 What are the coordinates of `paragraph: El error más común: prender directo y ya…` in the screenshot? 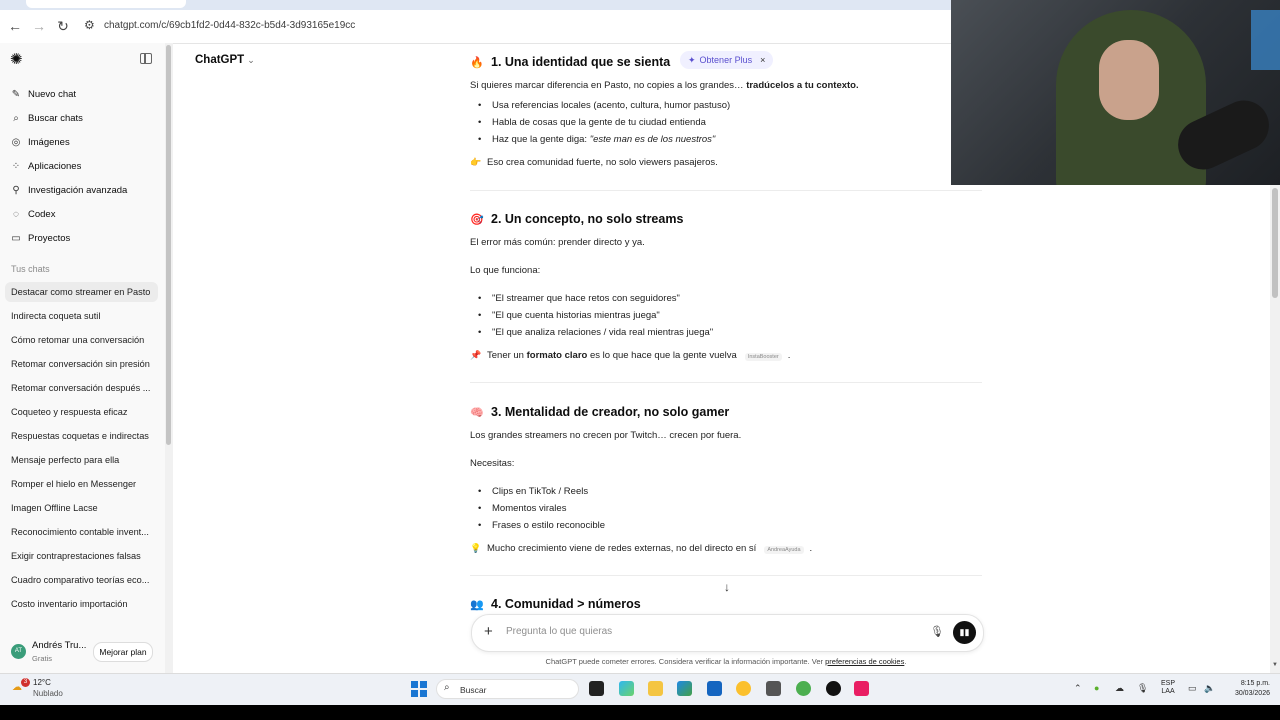 It's located at (557, 242).